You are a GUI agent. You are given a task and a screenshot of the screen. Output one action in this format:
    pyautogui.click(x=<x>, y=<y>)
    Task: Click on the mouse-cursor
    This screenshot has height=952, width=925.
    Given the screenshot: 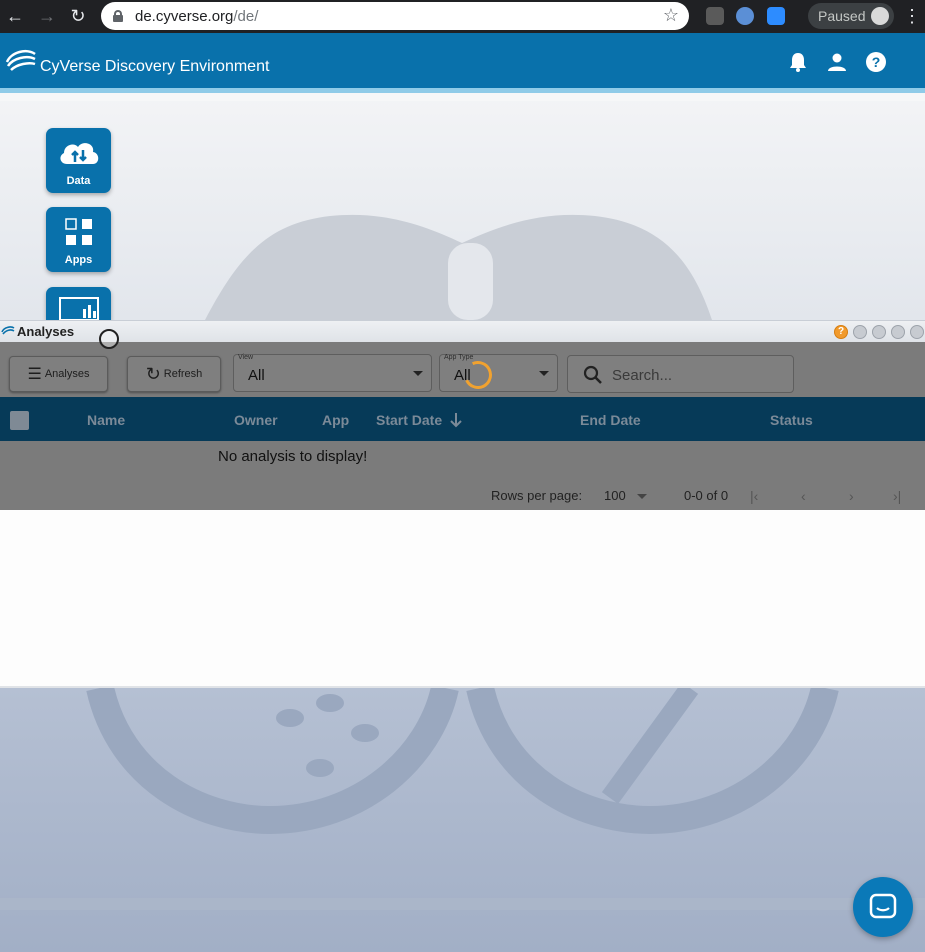 What is the action you would take?
    pyautogui.click(x=109, y=339)
    